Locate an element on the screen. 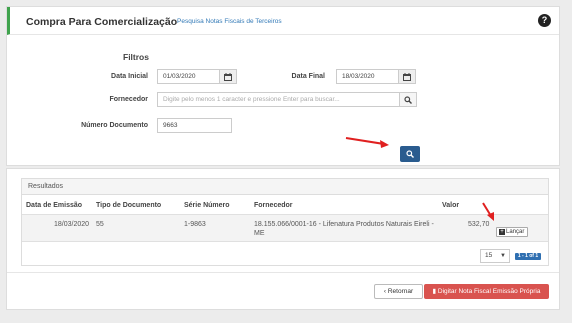  row-supplier-line2: ME is located at coordinates (259, 233).